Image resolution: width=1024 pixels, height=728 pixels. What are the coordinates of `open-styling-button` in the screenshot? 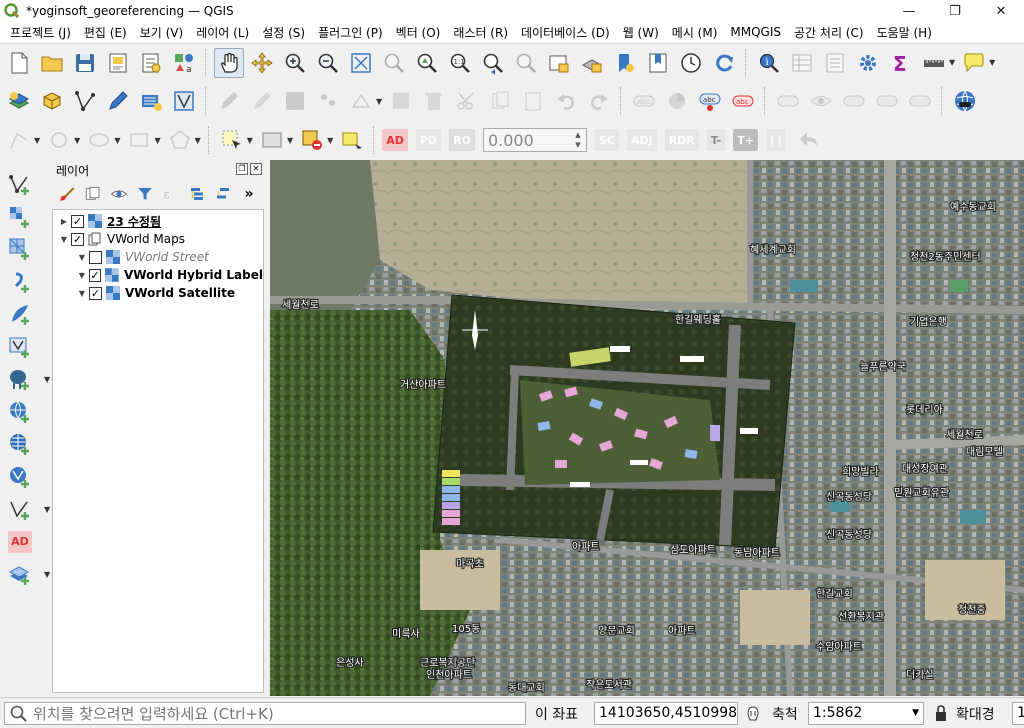 It's located at (67, 194).